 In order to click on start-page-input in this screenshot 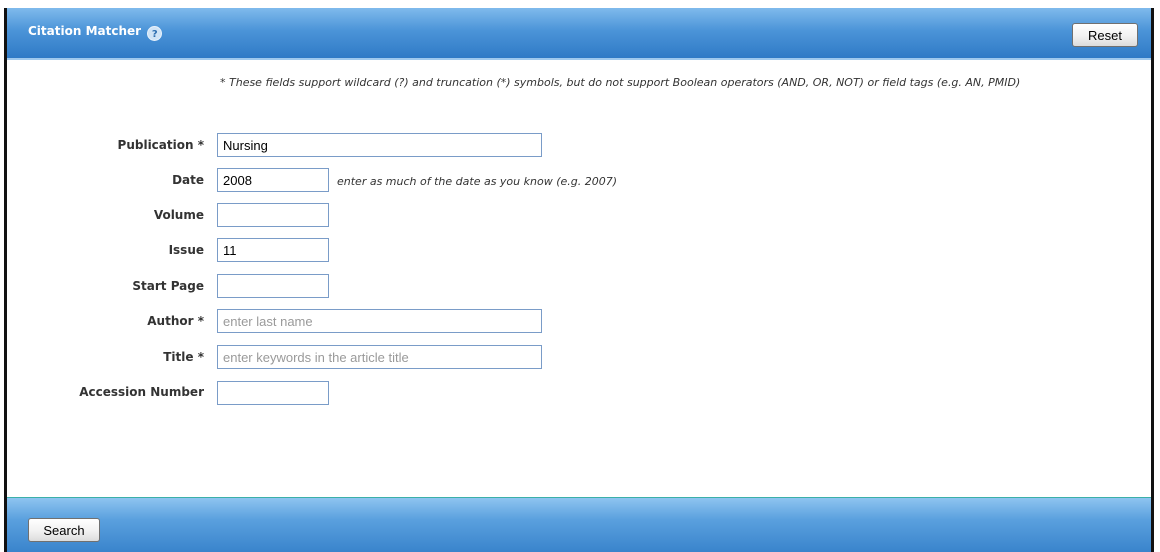, I will do `click(273, 286)`.